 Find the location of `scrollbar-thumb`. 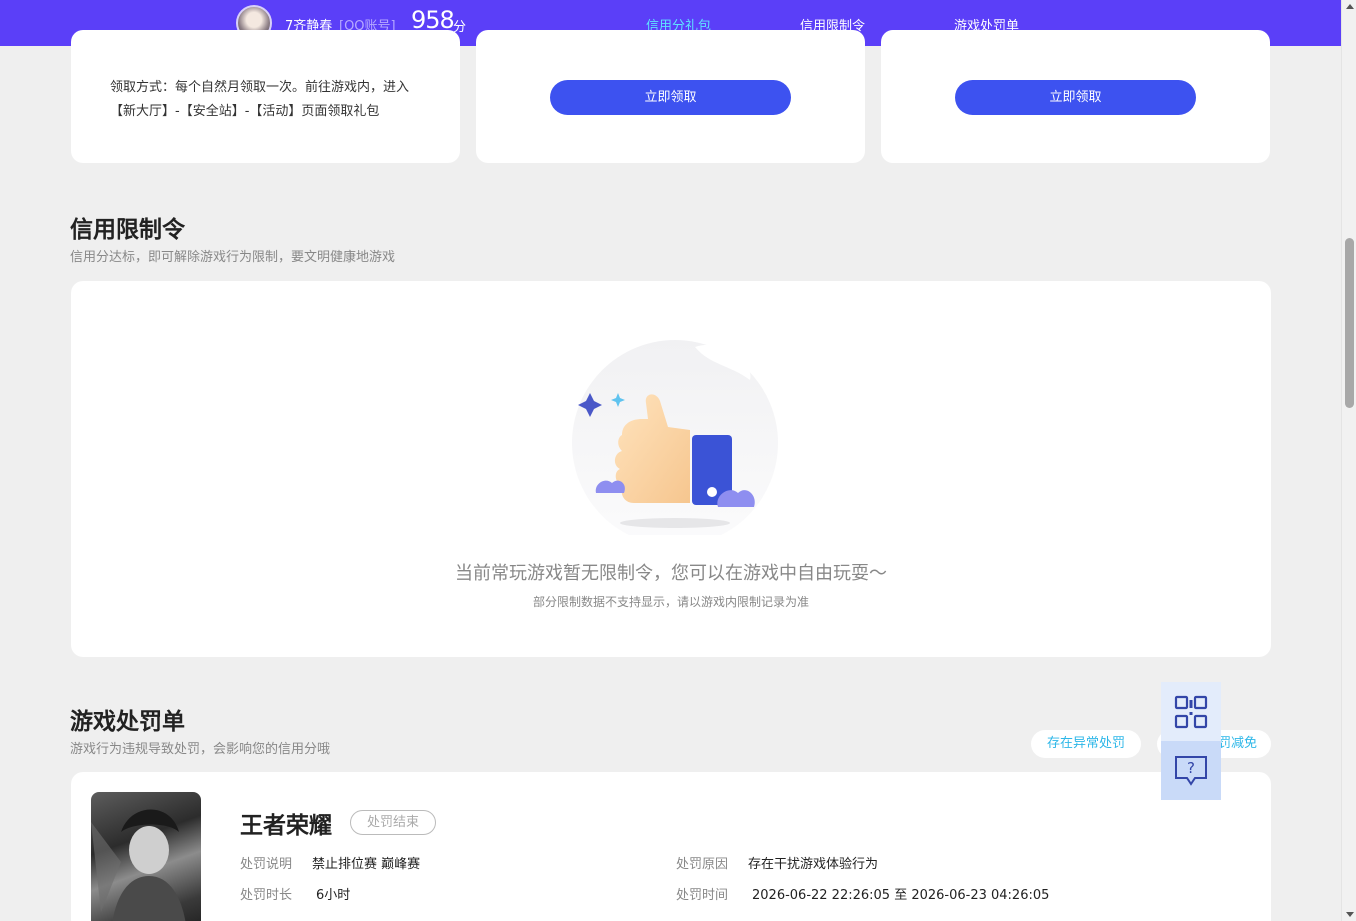

scrollbar-thumb is located at coordinates (1349, 323).